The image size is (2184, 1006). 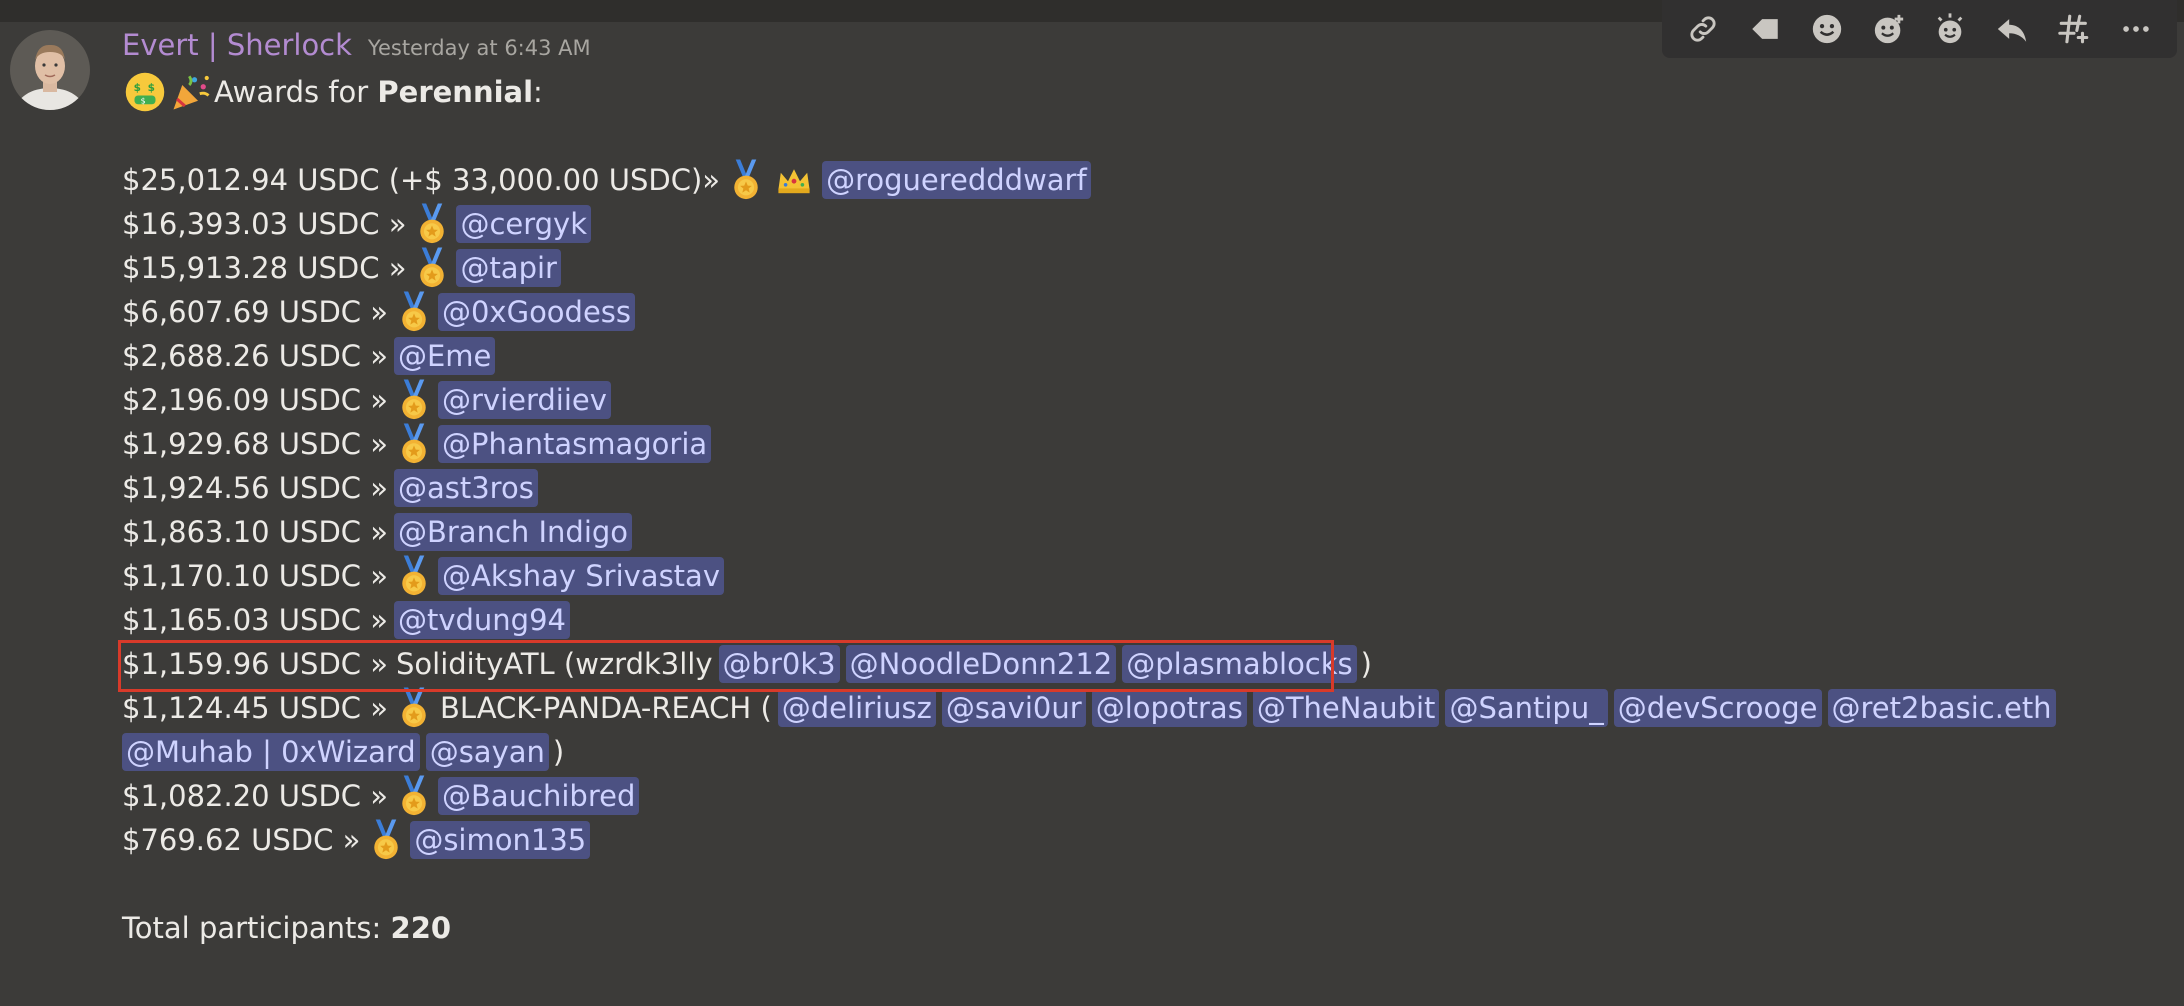 I want to click on user-mention: @Phantasmagoria, so click(x=574, y=444).